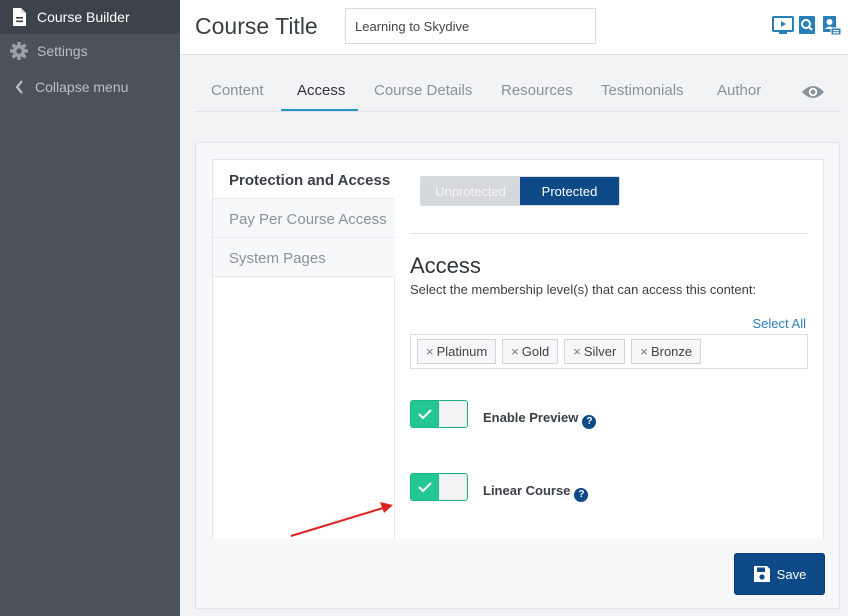  Describe the element at coordinates (256, 26) in the screenshot. I see `page-title: Course Title` at that location.